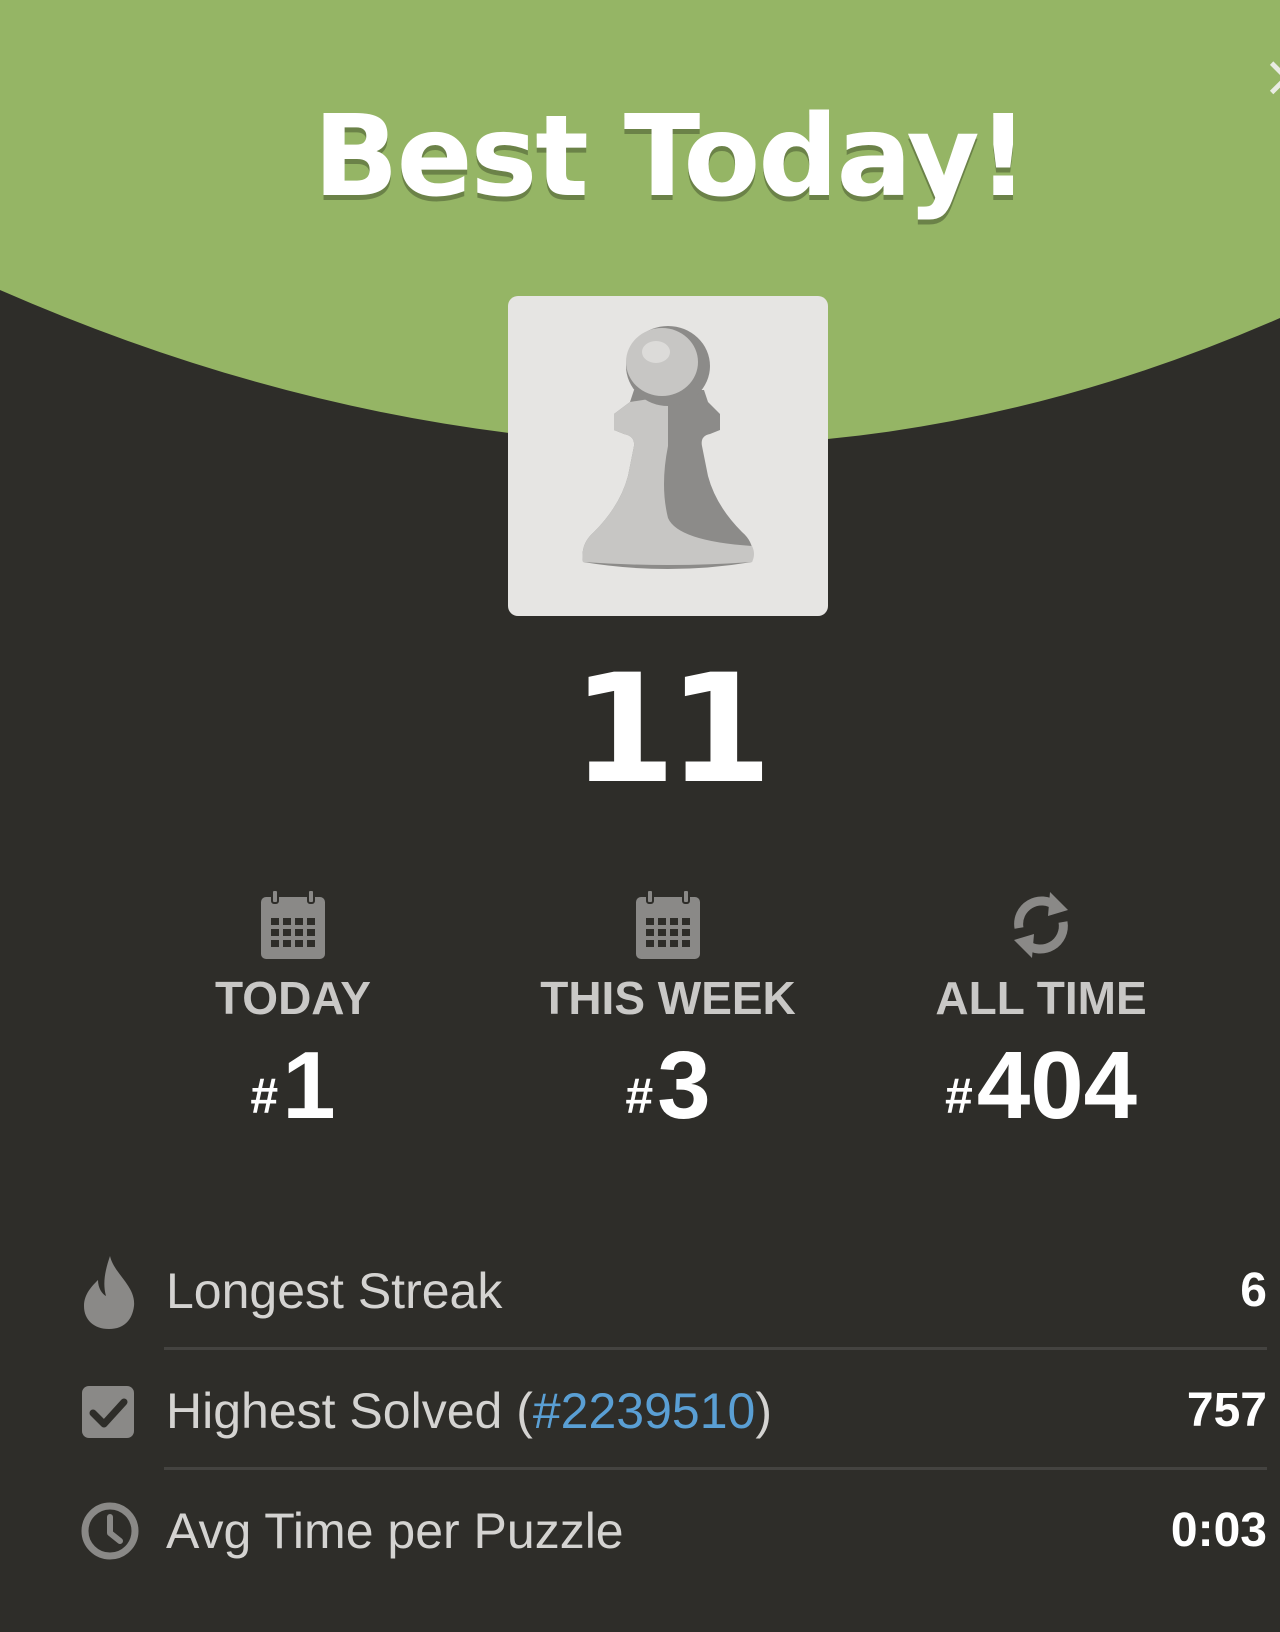 This screenshot has width=1280, height=1632. Describe the element at coordinates (684, 1085) in the screenshot. I see `rank-number: 3` at that location.